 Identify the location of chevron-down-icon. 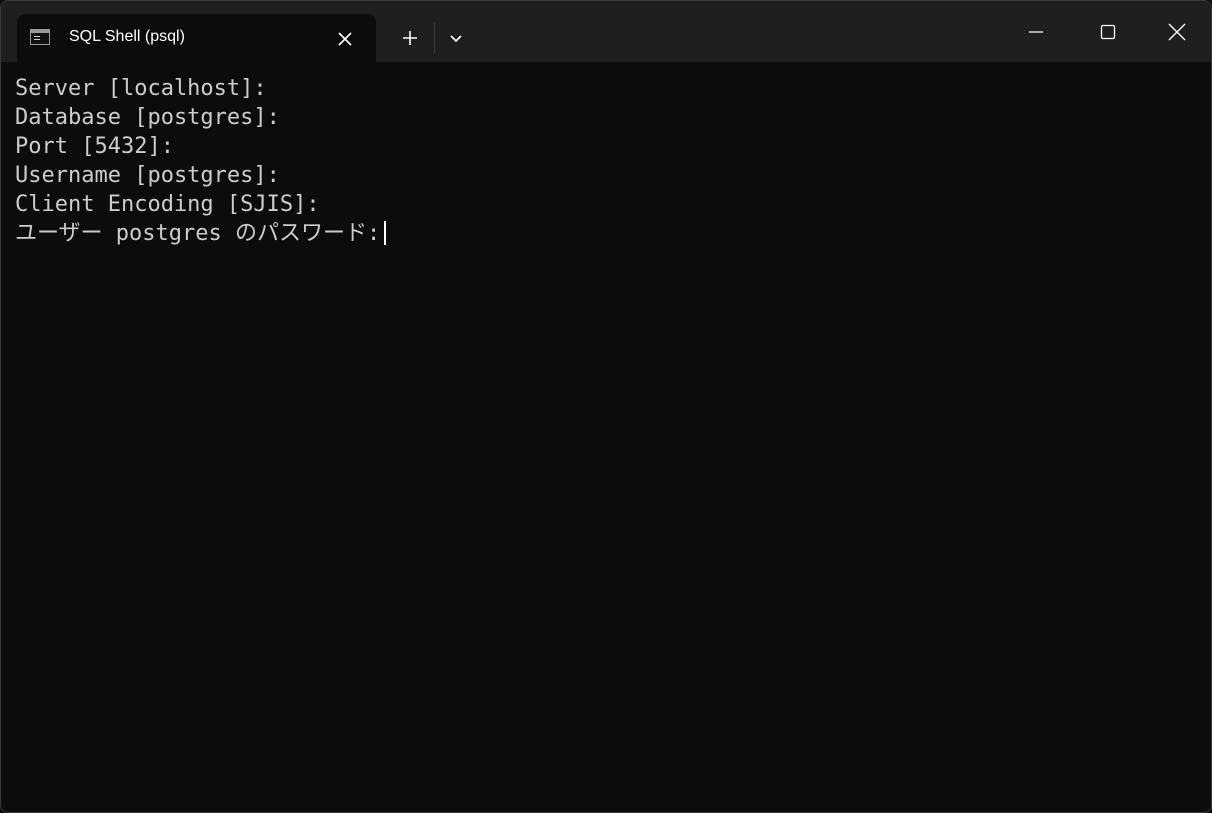
(456, 39).